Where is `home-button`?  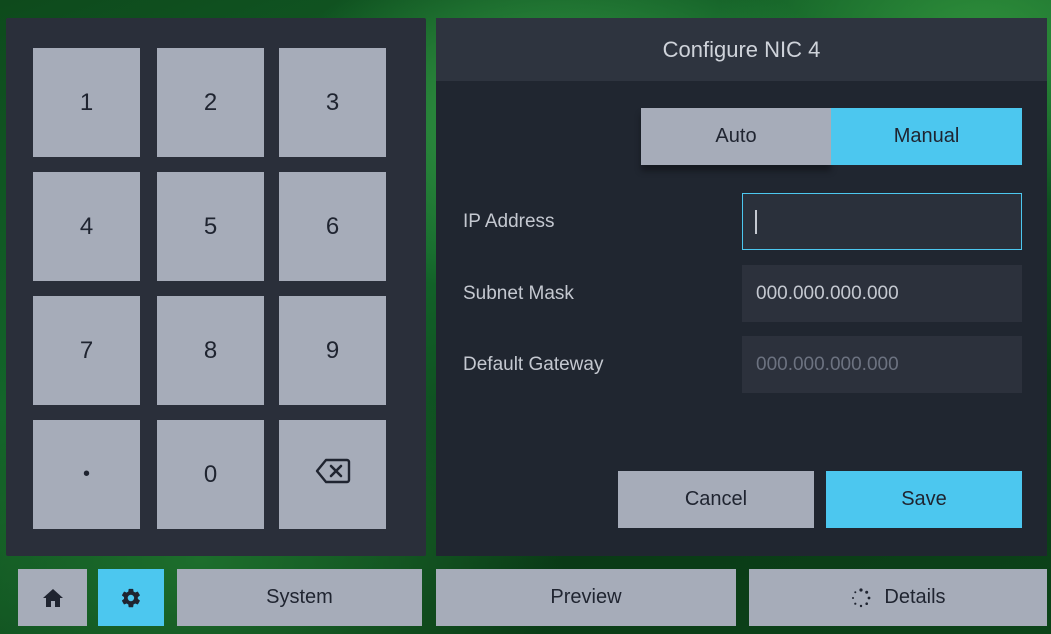
home-button is located at coordinates (52, 597).